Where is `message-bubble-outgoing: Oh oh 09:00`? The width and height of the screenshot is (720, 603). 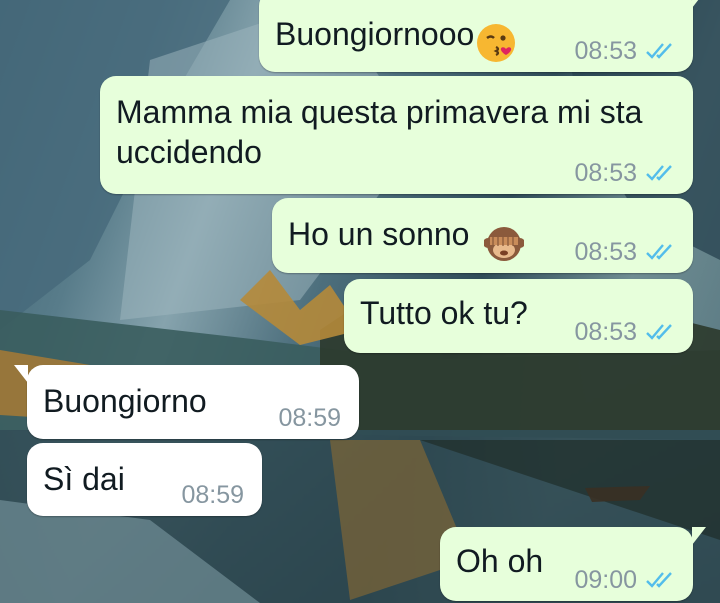 message-bubble-outgoing: Oh oh 09:00 is located at coordinates (573, 564).